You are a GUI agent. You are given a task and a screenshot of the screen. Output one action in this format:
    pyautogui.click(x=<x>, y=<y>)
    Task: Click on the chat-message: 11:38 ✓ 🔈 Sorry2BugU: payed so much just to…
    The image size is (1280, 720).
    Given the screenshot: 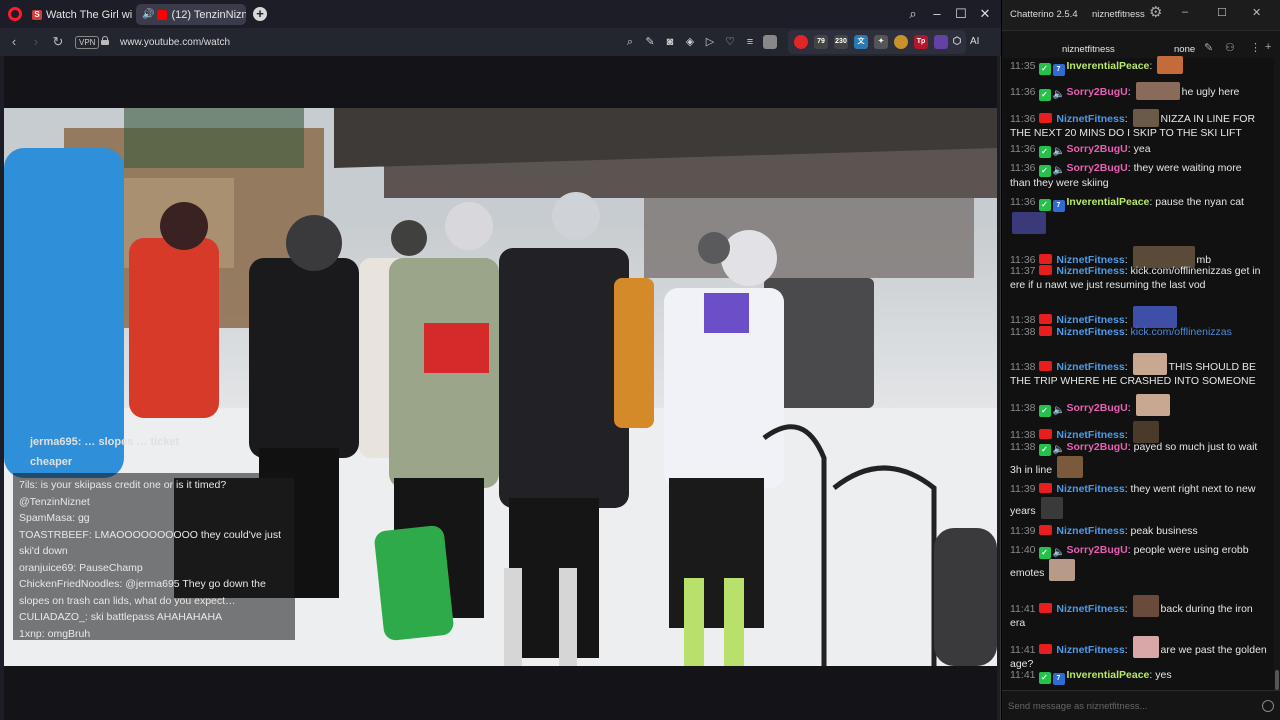 What is the action you would take?
    pyautogui.click(x=1141, y=459)
    